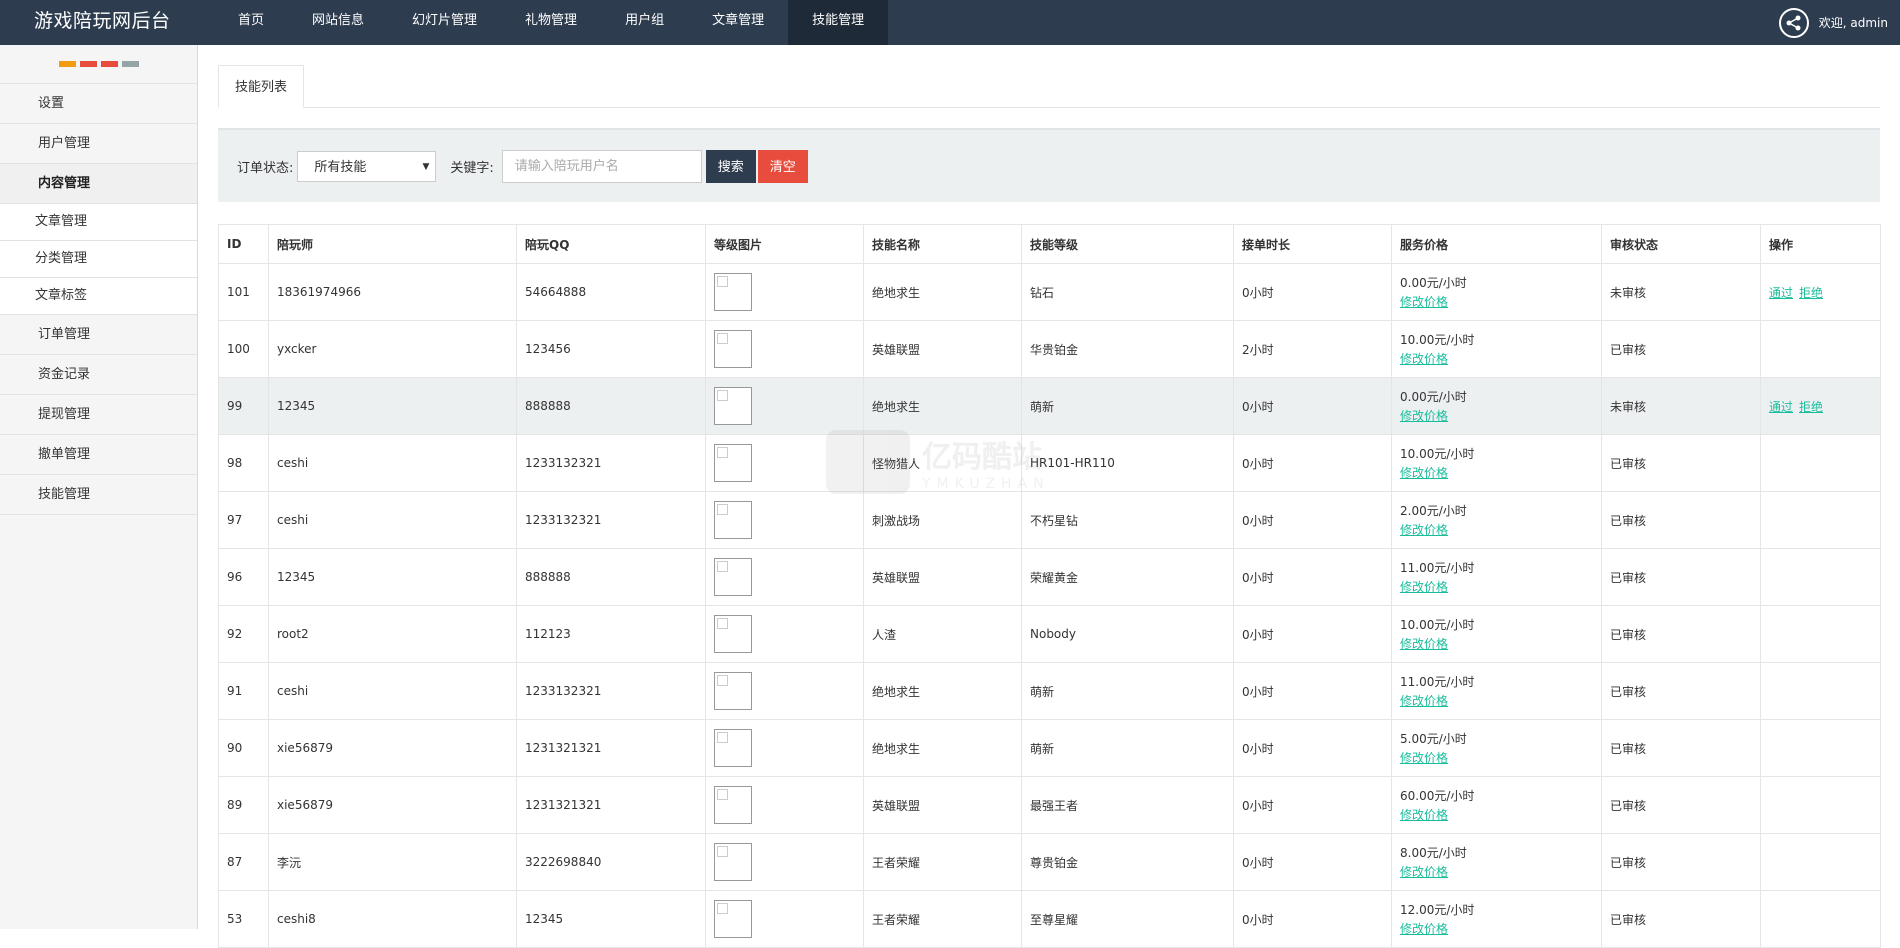 Image resolution: width=1900 pixels, height=948 pixels. I want to click on sidebar-item-content: 内容管理, so click(98, 184).